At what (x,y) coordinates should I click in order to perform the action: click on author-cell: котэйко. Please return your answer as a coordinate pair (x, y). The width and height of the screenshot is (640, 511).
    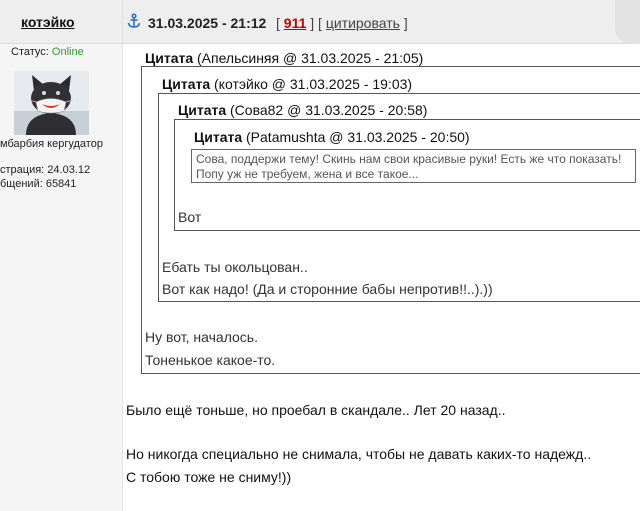
    Looking at the image, I should click on (61, 22).